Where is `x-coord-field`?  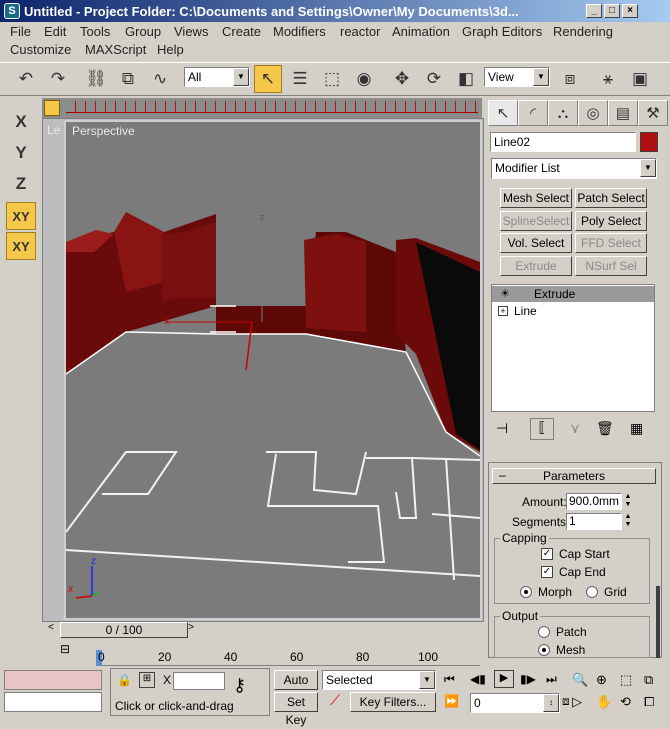
x-coord-field is located at coordinates (199, 681).